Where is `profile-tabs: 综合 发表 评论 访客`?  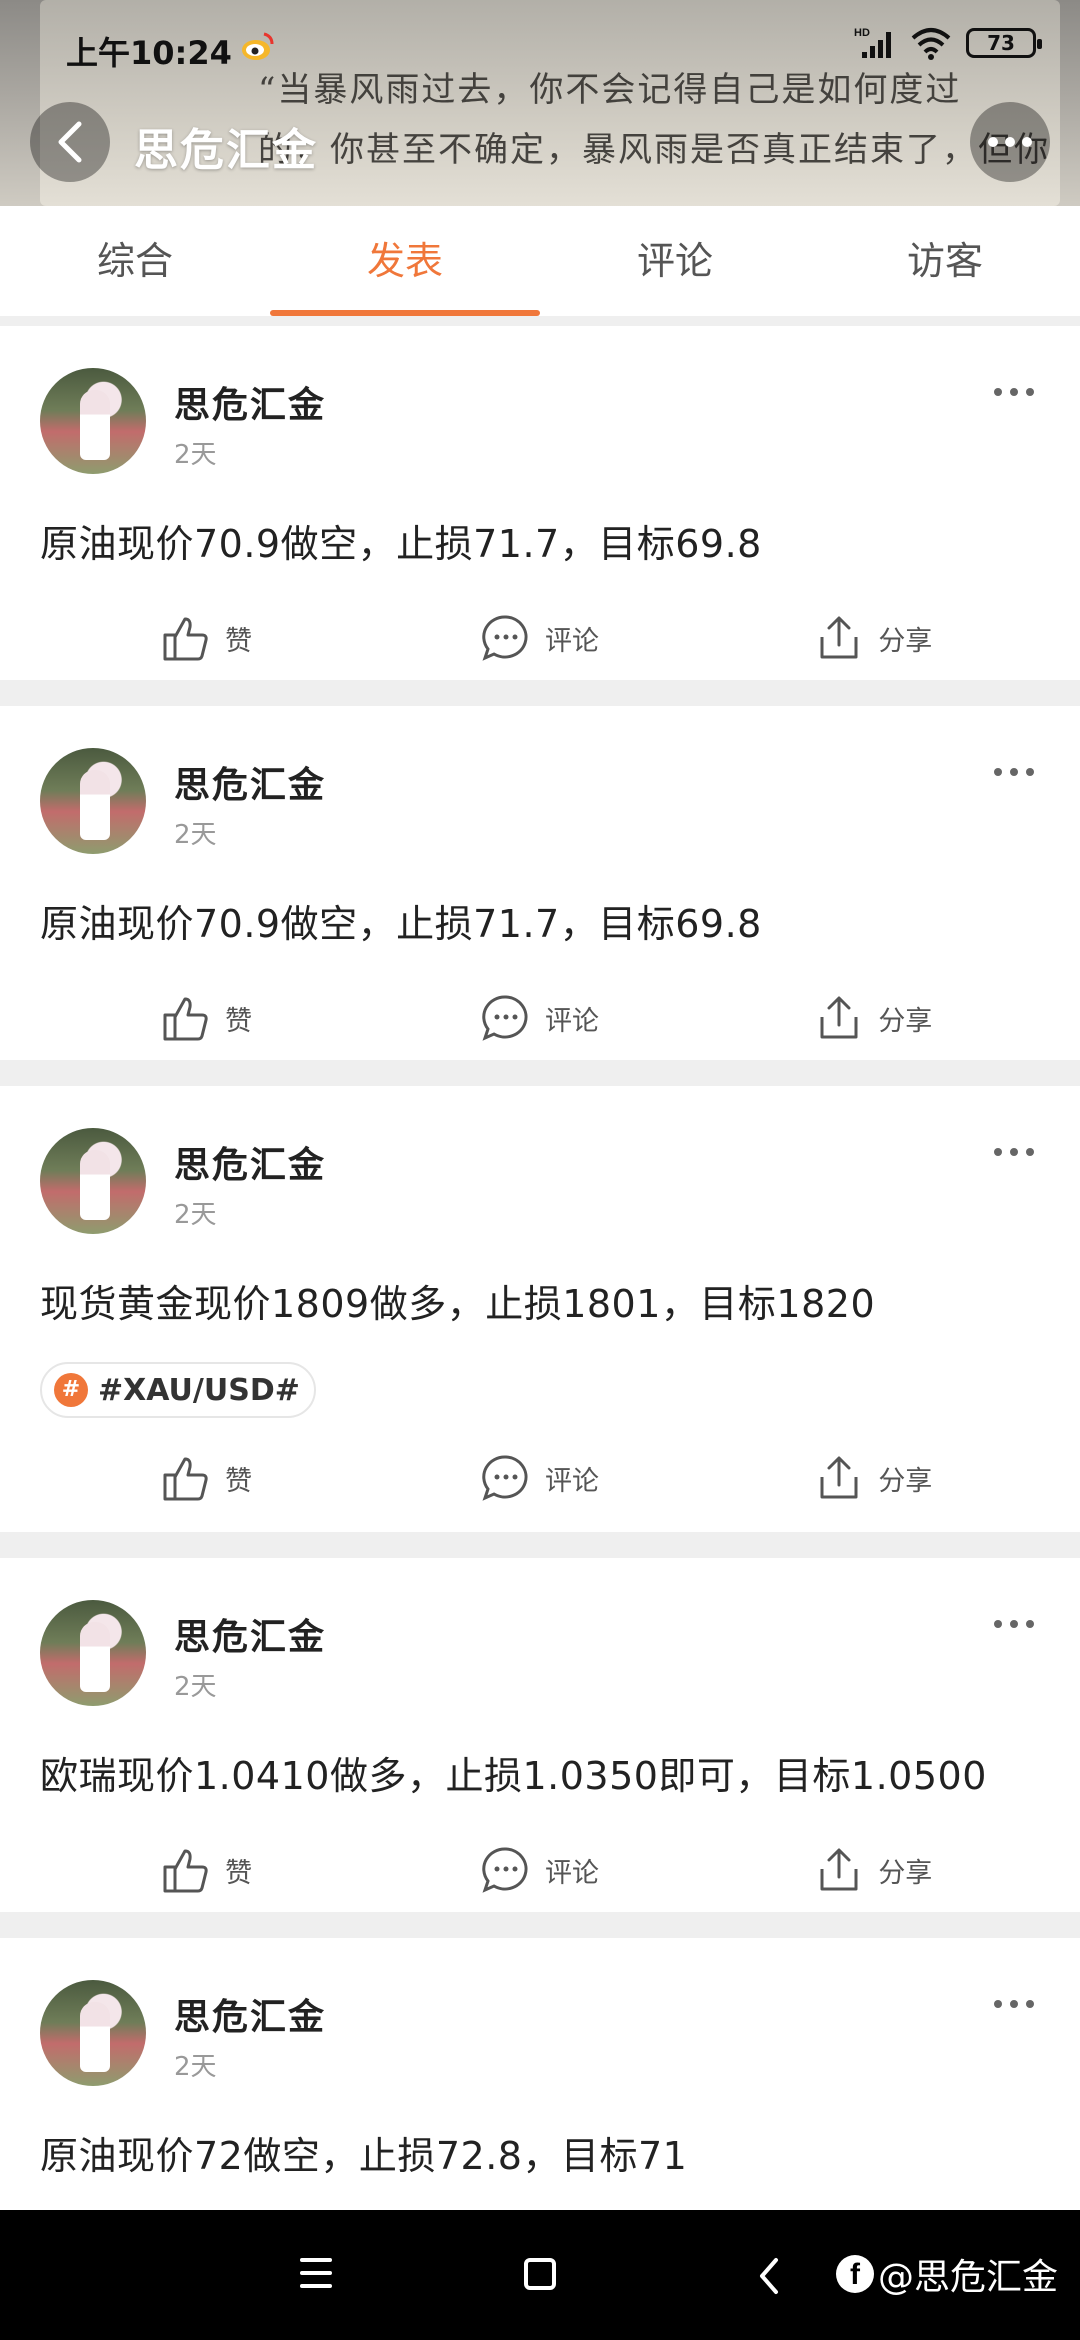 profile-tabs: 综合 发表 评论 访客 is located at coordinates (540, 261).